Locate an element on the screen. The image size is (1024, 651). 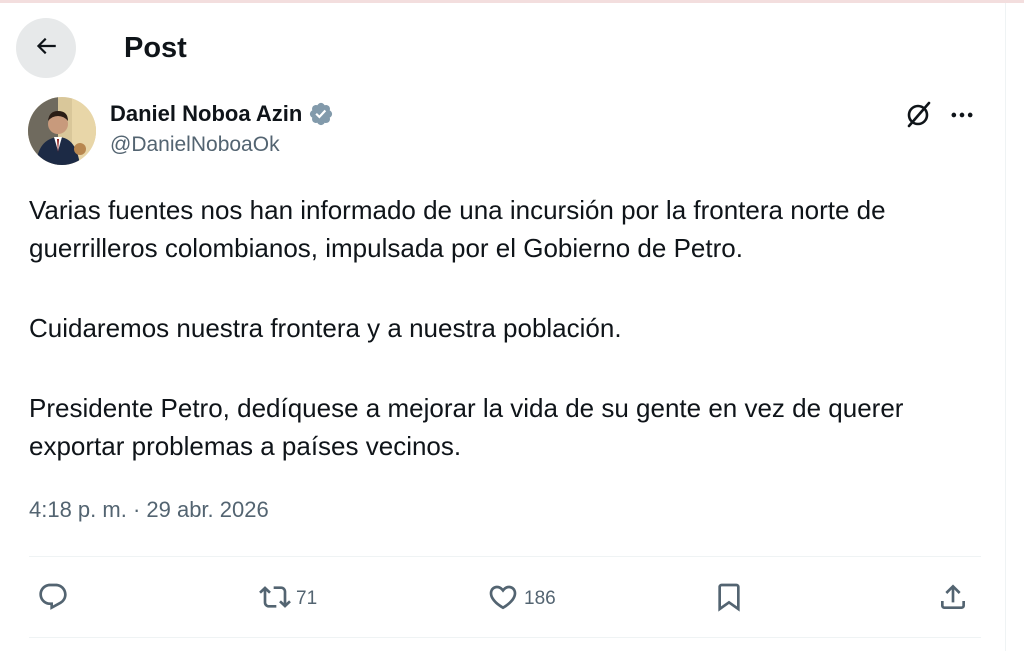
page-title: Post is located at coordinates (155, 47).